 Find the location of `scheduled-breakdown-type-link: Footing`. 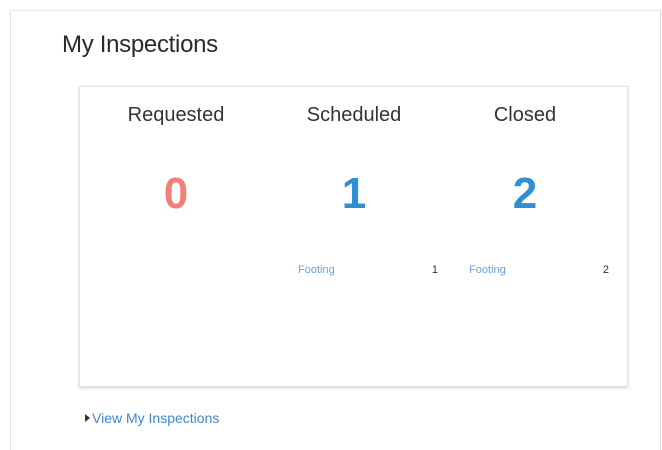

scheduled-breakdown-type-link: Footing is located at coordinates (316, 270).